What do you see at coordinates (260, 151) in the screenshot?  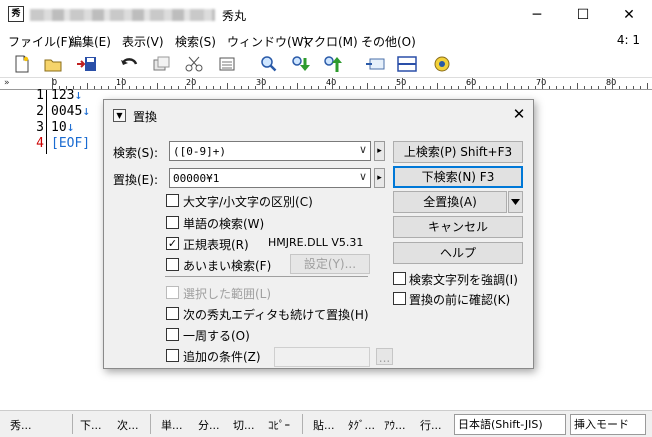 I see `search-input` at bounding box center [260, 151].